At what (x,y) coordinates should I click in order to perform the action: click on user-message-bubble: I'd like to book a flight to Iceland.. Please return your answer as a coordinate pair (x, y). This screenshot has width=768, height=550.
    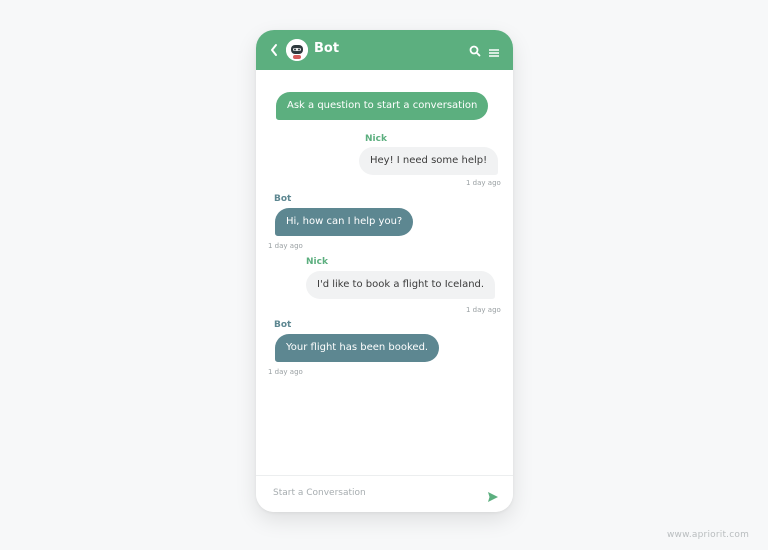
    Looking at the image, I should click on (401, 285).